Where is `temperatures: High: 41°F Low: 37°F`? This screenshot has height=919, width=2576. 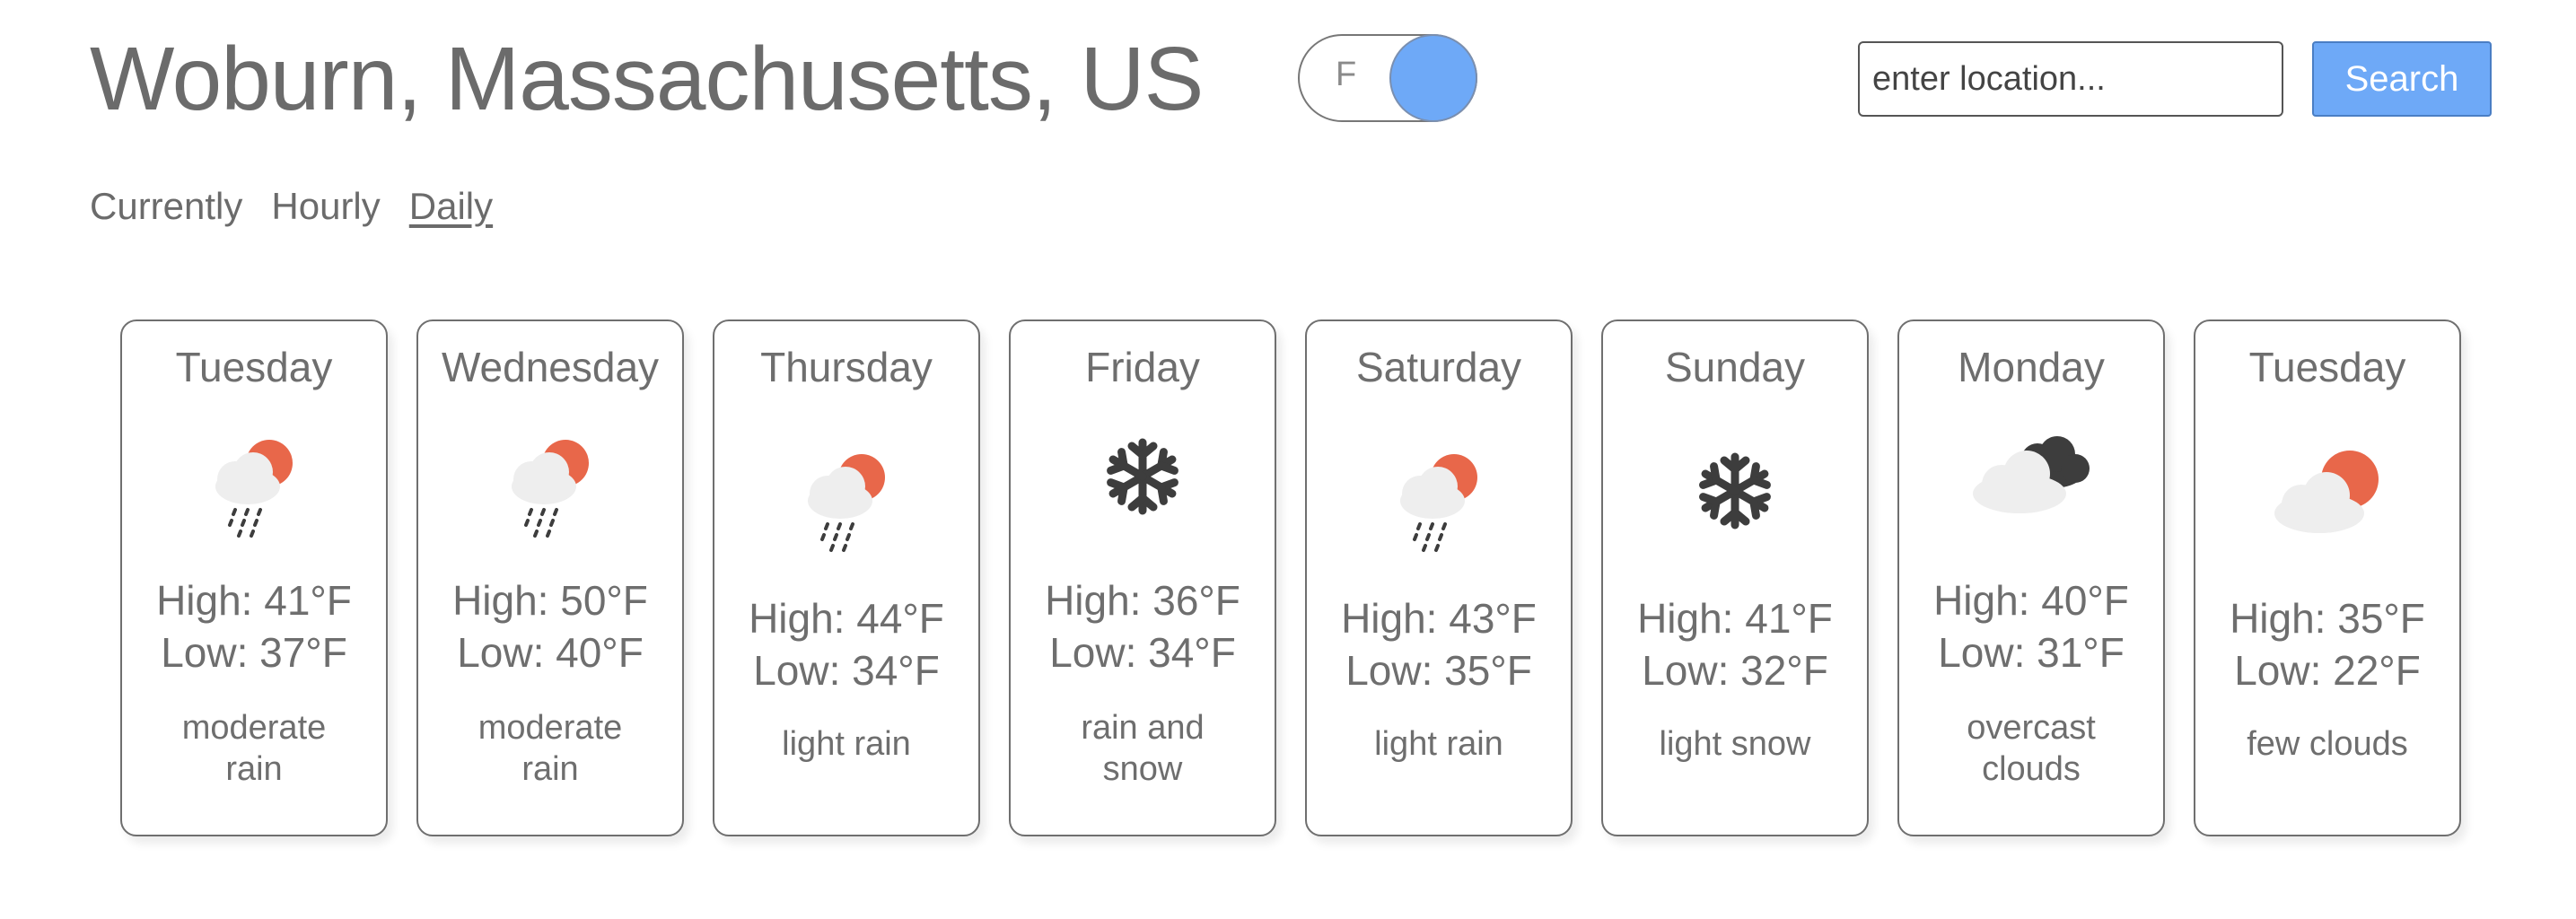 temperatures: High: 41°F Low: 37°F is located at coordinates (254, 626).